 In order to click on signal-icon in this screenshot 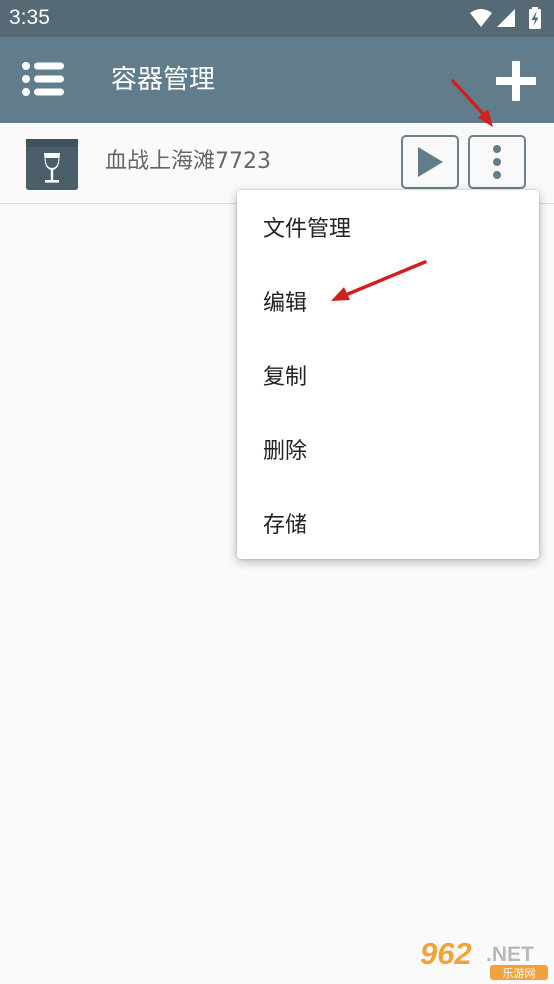, I will do `click(506, 18)`.